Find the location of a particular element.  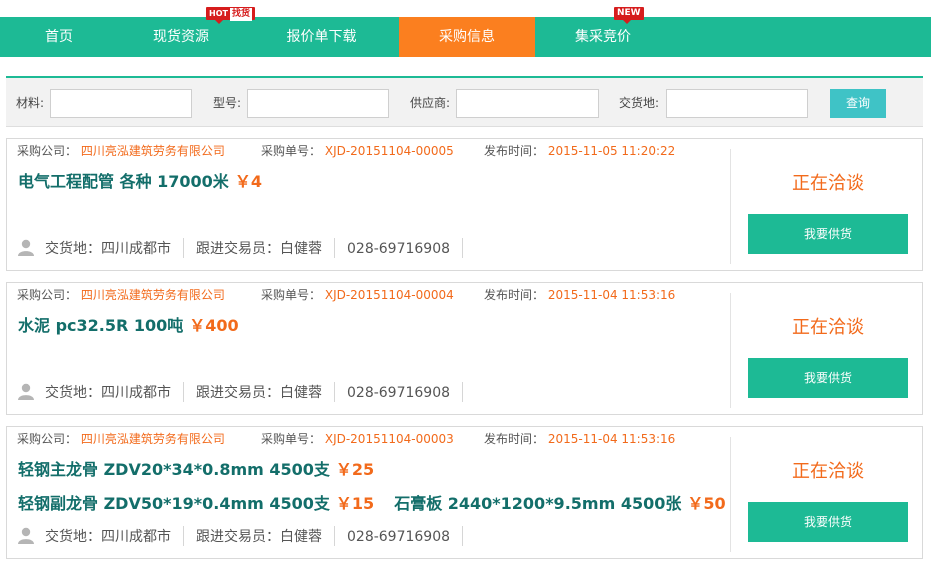

item-name: 电气工程配管 各种 17000米 is located at coordinates (123, 181).